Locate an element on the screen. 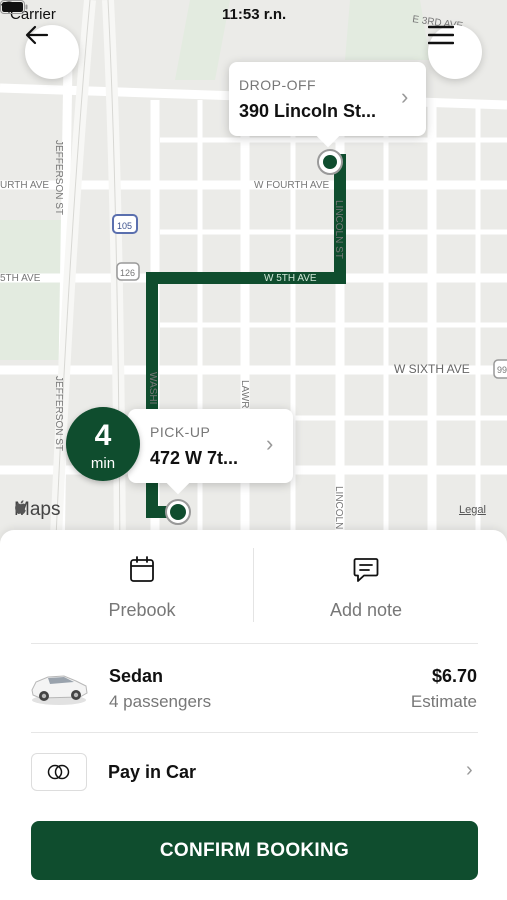 This screenshot has height=900, width=507. add-note-label: Add note is located at coordinates (366, 610).